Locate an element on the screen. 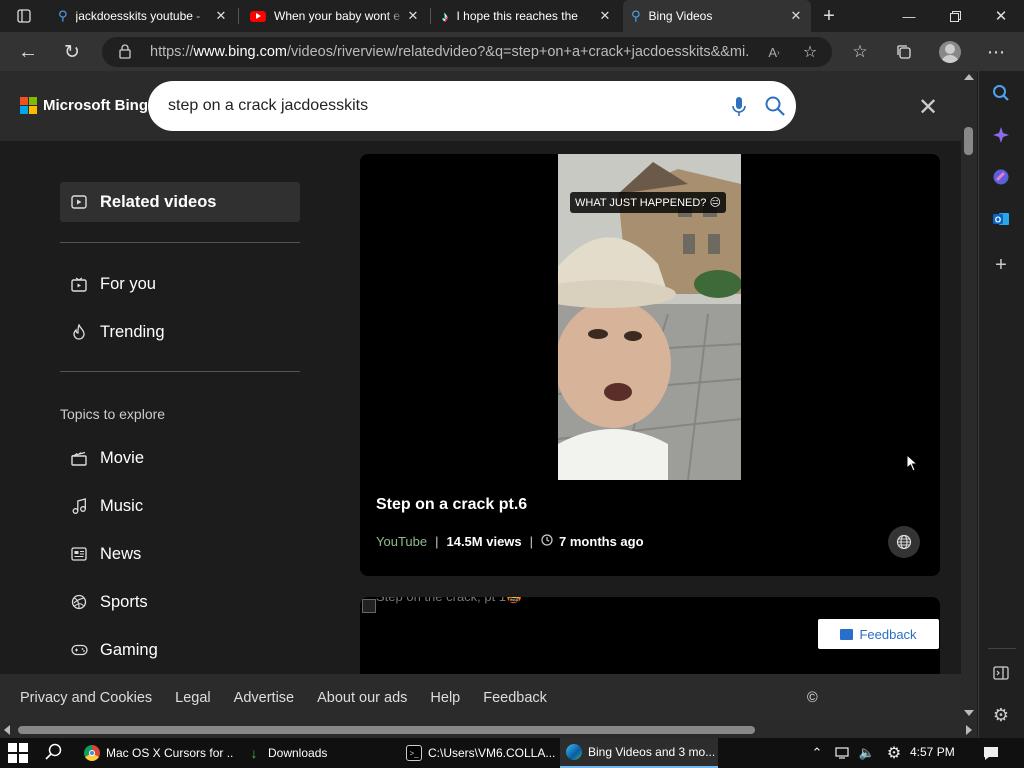  sidebar-item-label: News is located at coordinates (121, 553).